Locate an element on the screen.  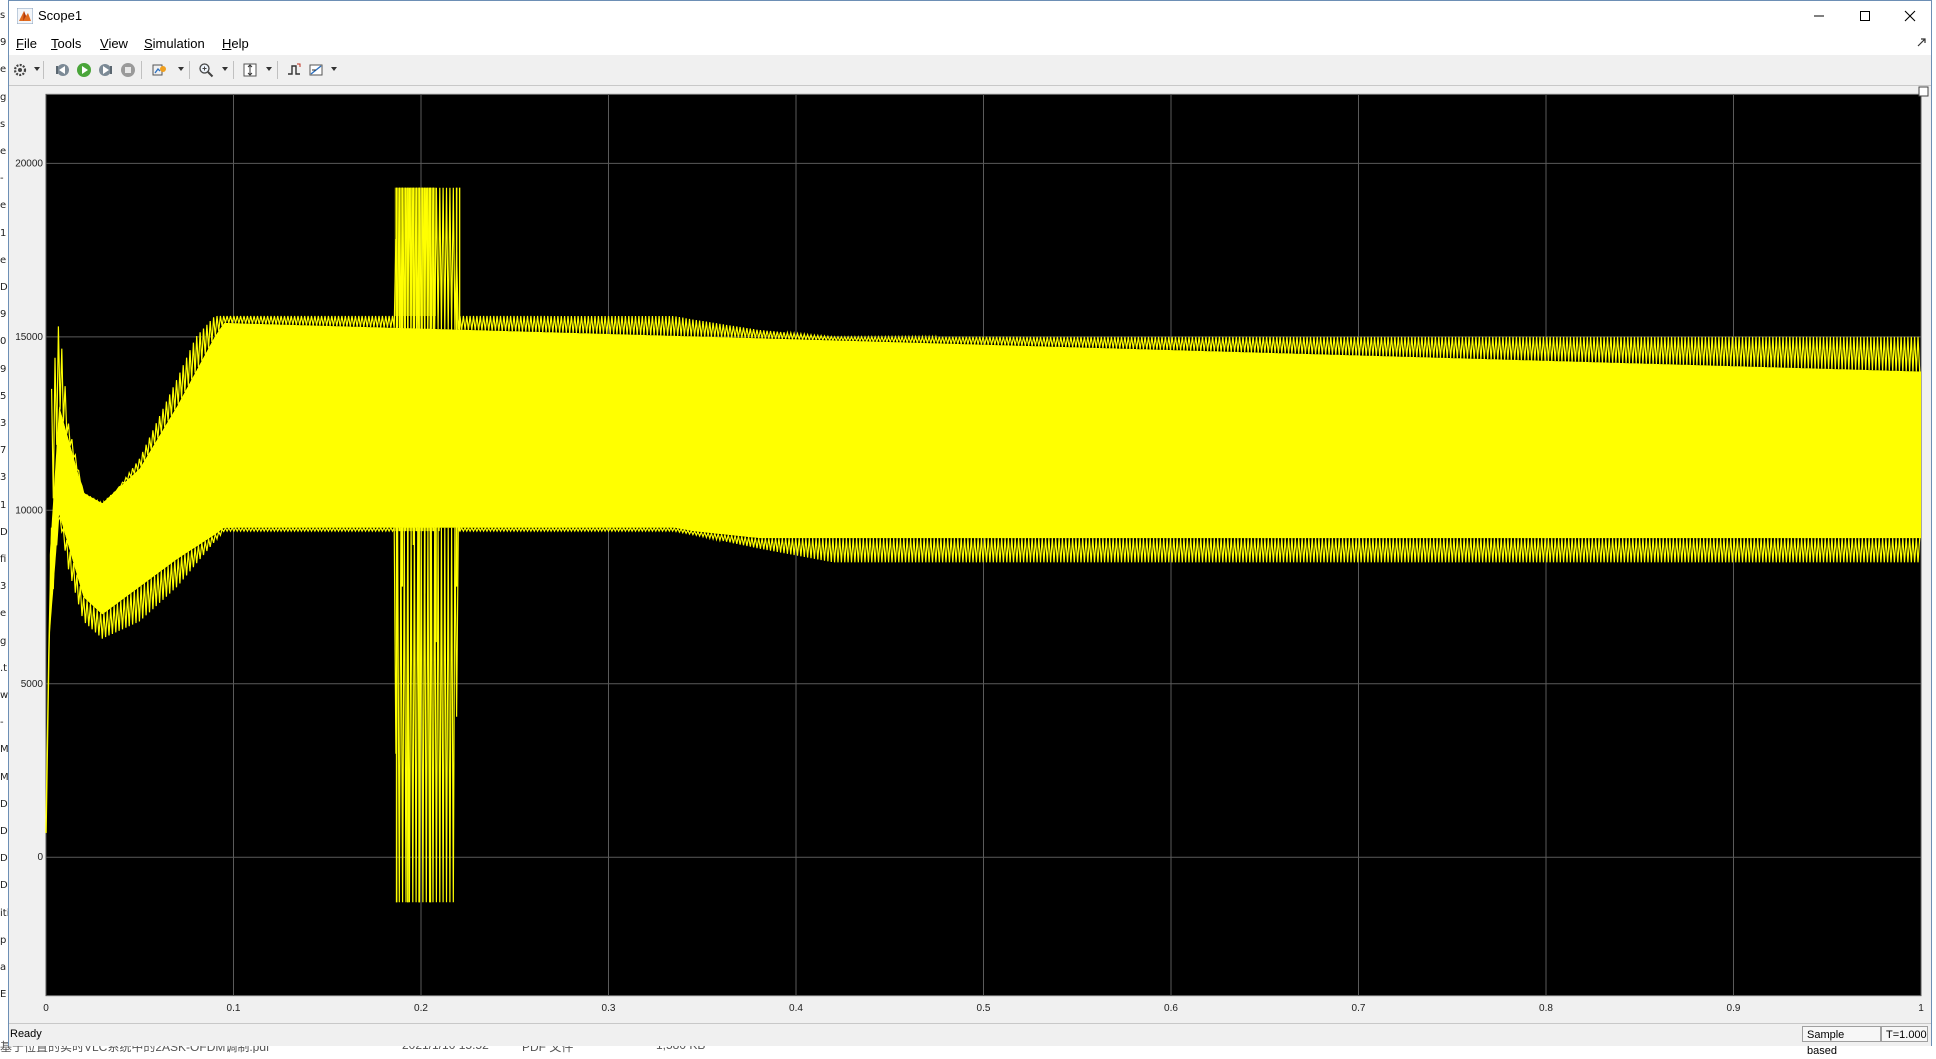
highlight-dropdown-arrow is located at coordinates (181, 69).